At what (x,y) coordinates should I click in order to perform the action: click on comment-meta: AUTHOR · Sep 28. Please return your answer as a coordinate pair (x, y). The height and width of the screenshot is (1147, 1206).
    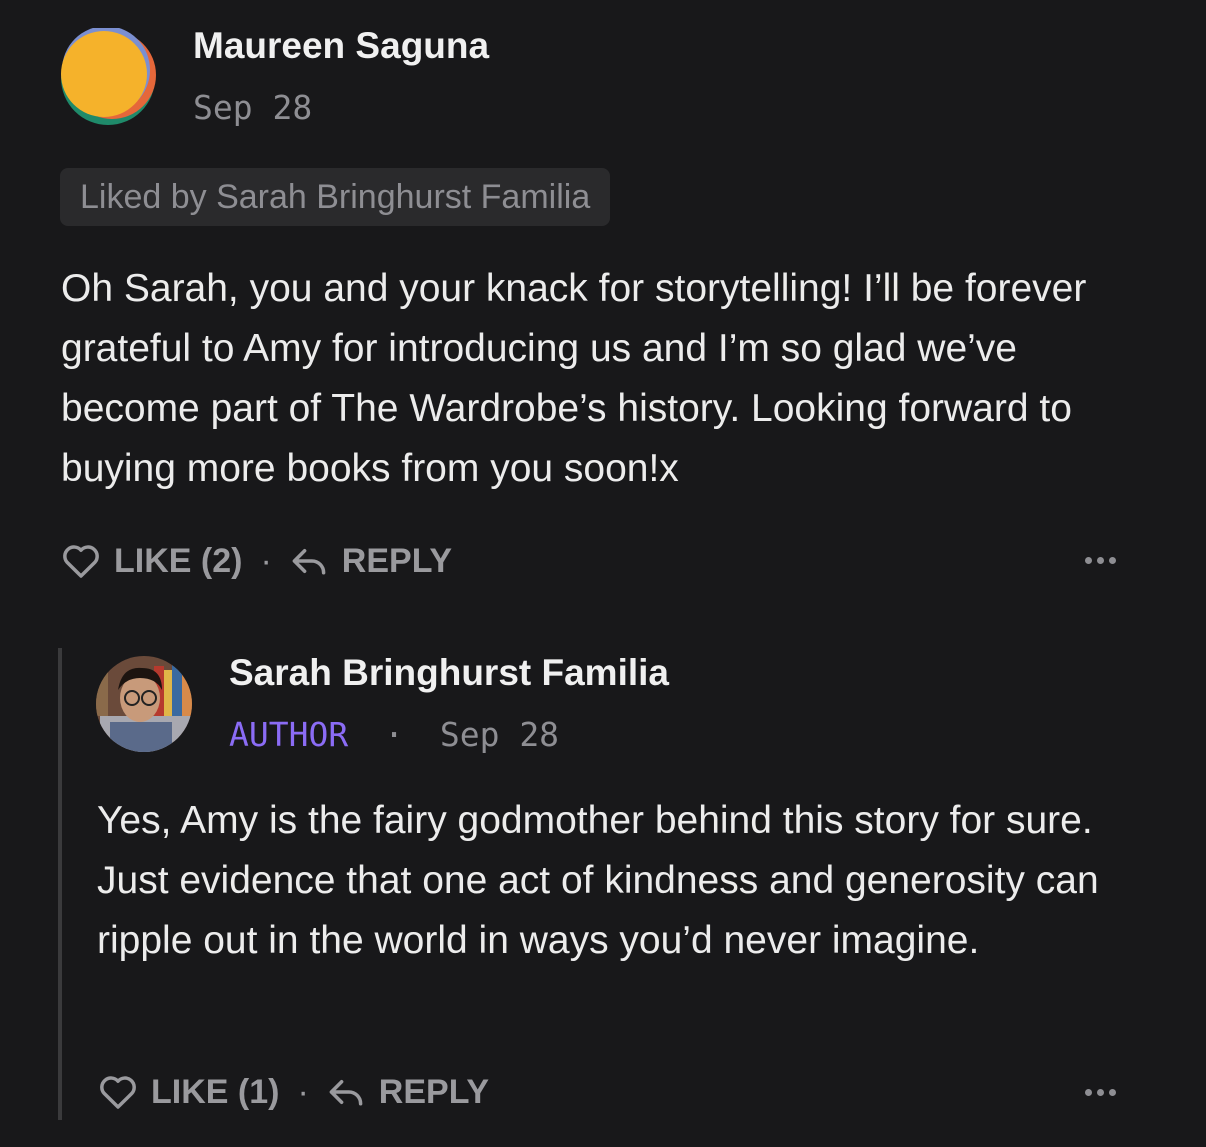
    Looking at the image, I should click on (394, 734).